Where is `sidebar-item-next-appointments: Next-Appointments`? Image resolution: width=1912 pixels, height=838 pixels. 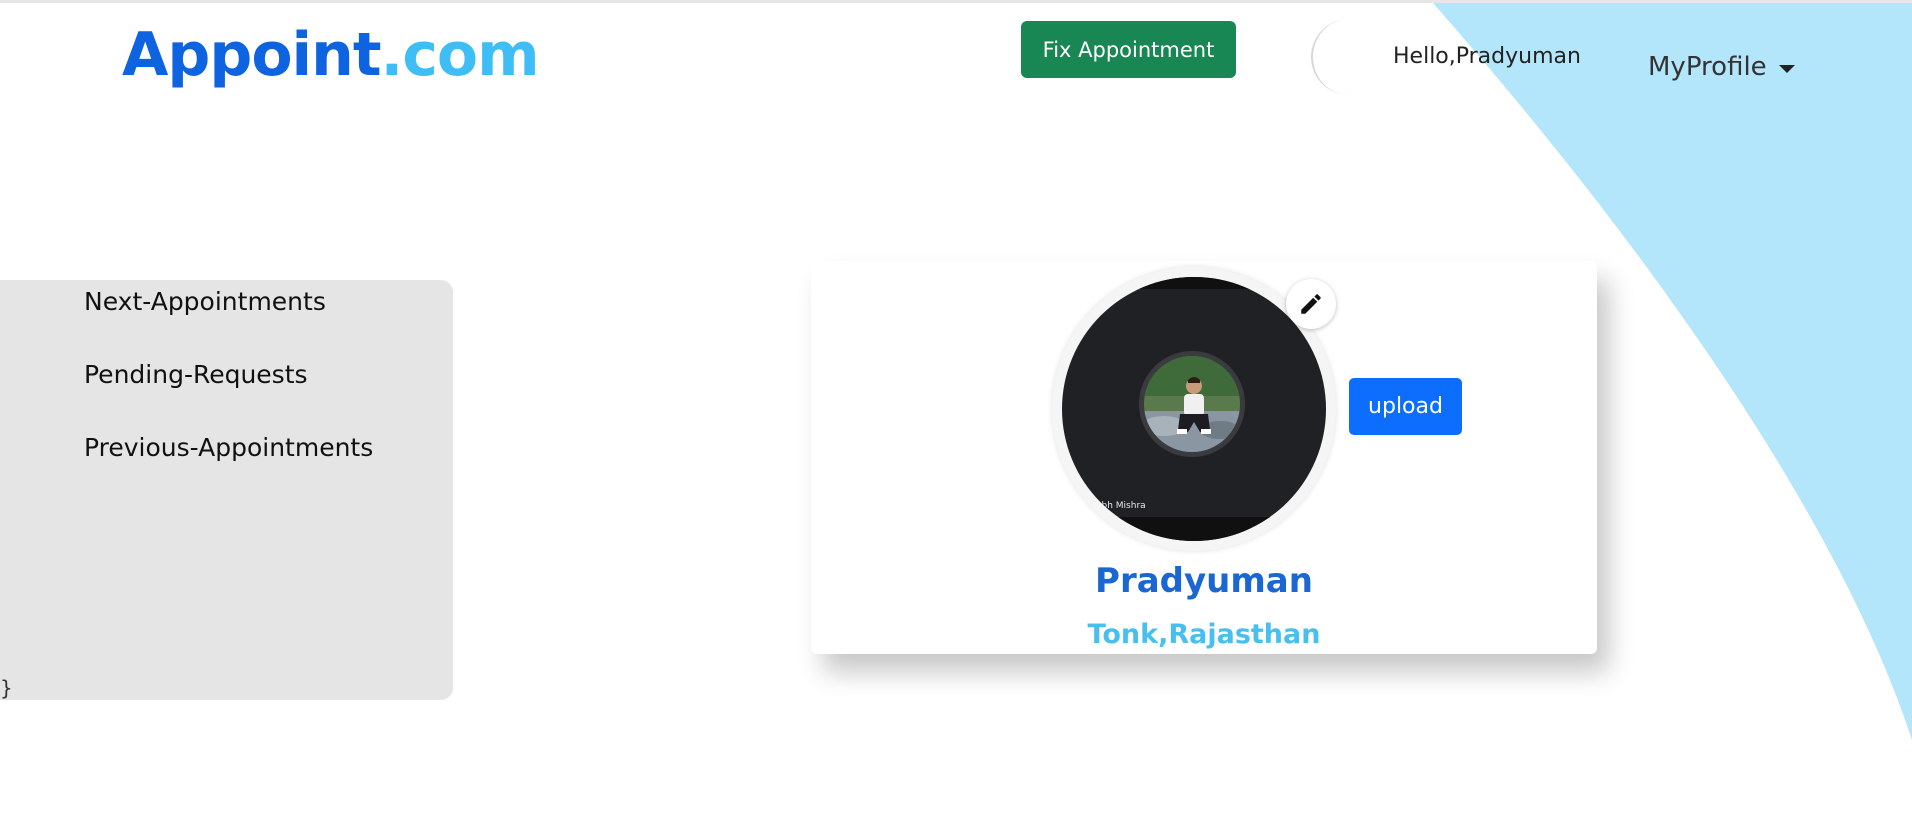
sidebar-item-next-appointments: Next-Appointments is located at coordinates (205, 301).